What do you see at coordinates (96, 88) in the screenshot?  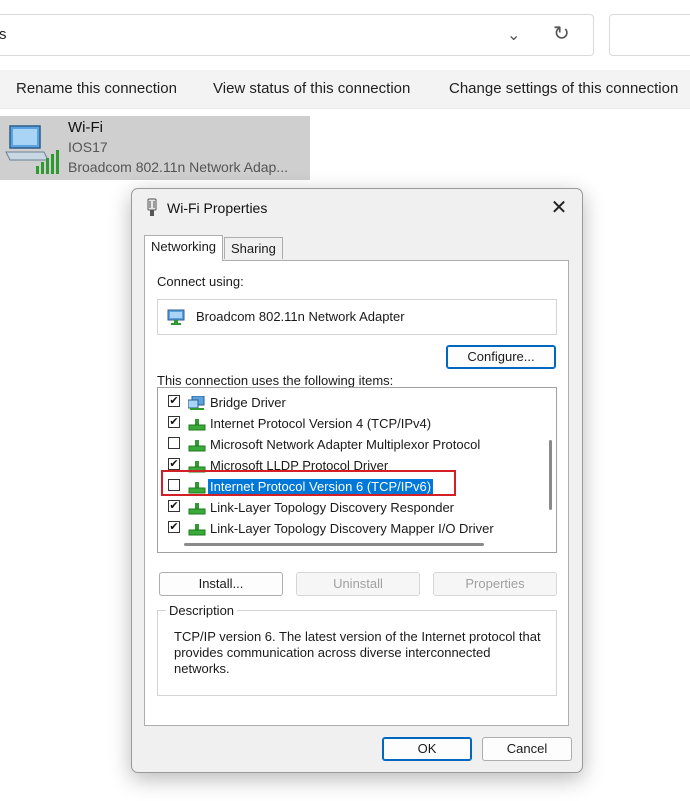 I see `rename-connection-button: Rename this connection` at bounding box center [96, 88].